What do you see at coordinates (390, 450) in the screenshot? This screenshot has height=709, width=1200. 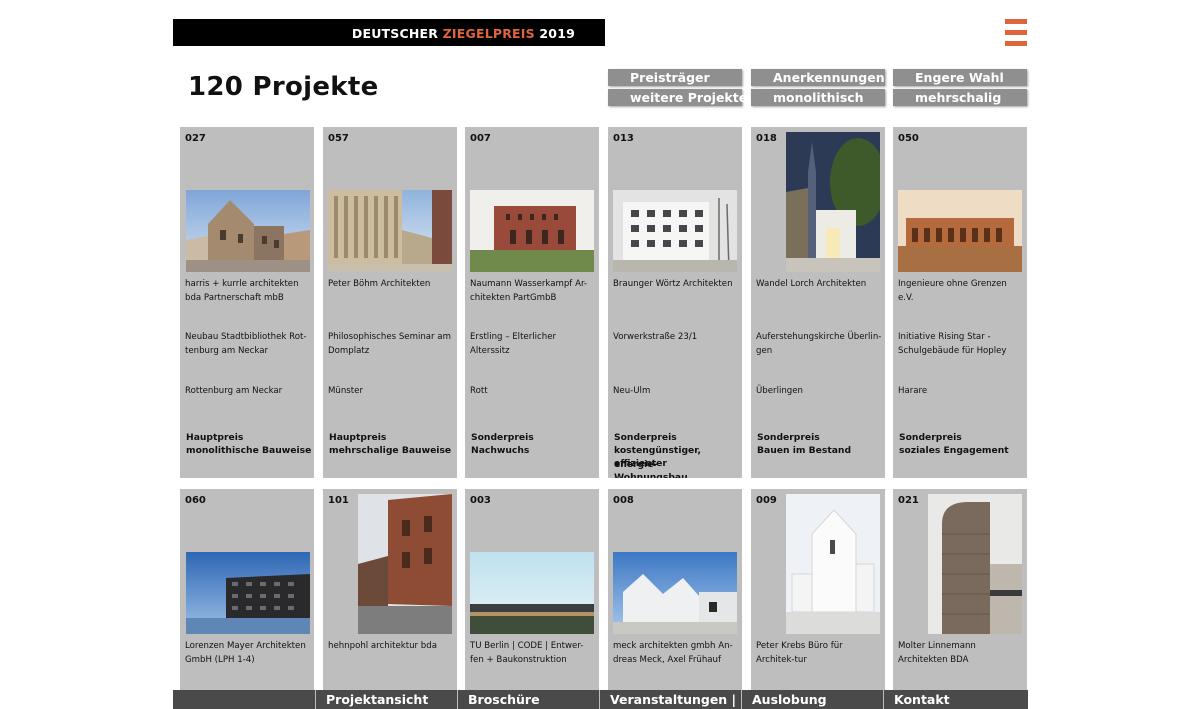 I see `award-line2: mehrschalige Bauweise` at bounding box center [390, 450].